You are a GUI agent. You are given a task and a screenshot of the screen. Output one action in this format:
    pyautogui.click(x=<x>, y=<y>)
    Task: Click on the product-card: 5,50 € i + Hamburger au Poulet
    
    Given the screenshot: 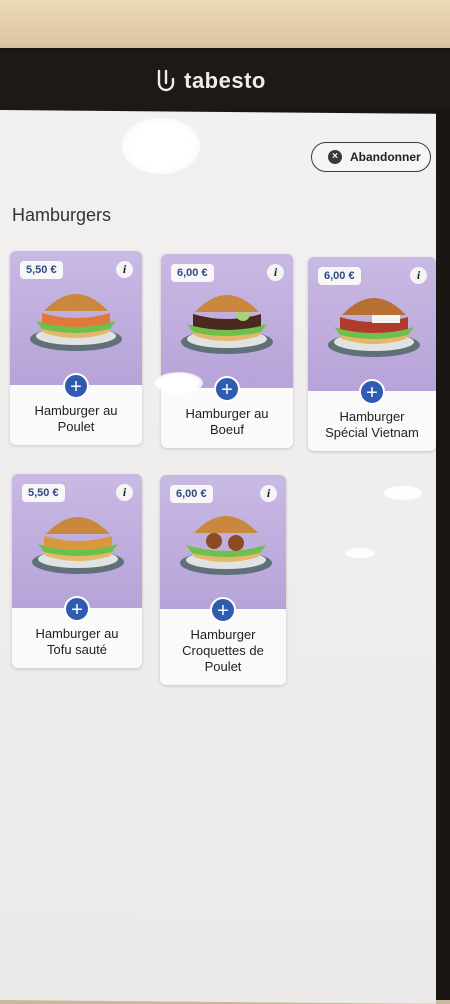 What is the action you would take?
    pyautogui.click(x=76, y=348)
    